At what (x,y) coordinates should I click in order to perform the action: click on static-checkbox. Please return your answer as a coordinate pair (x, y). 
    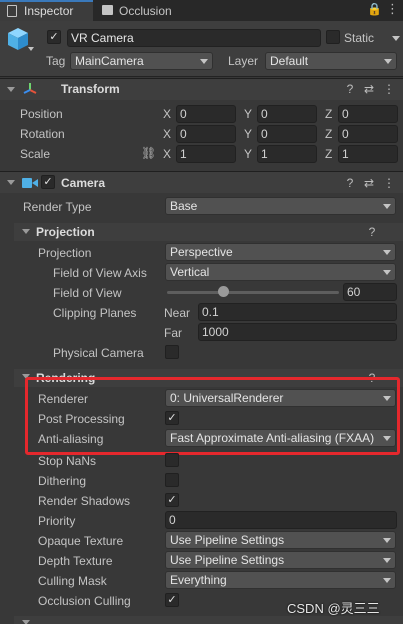
    Looking at the image, I should click on (333, 37).